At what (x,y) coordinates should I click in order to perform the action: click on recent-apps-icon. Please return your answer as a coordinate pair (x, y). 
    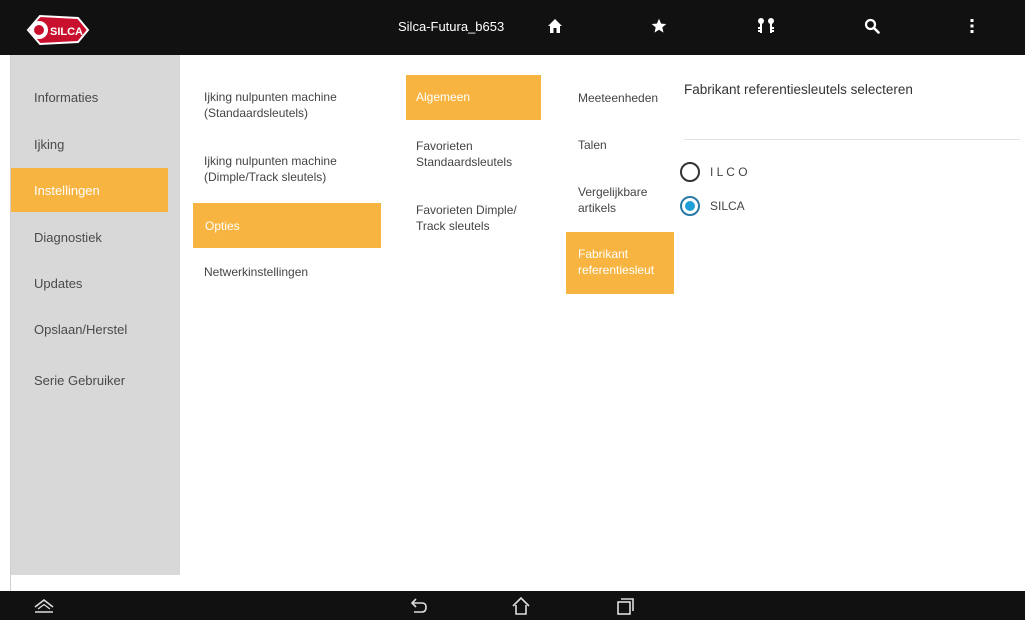
    Looking at the image, I should click on (625, 606).